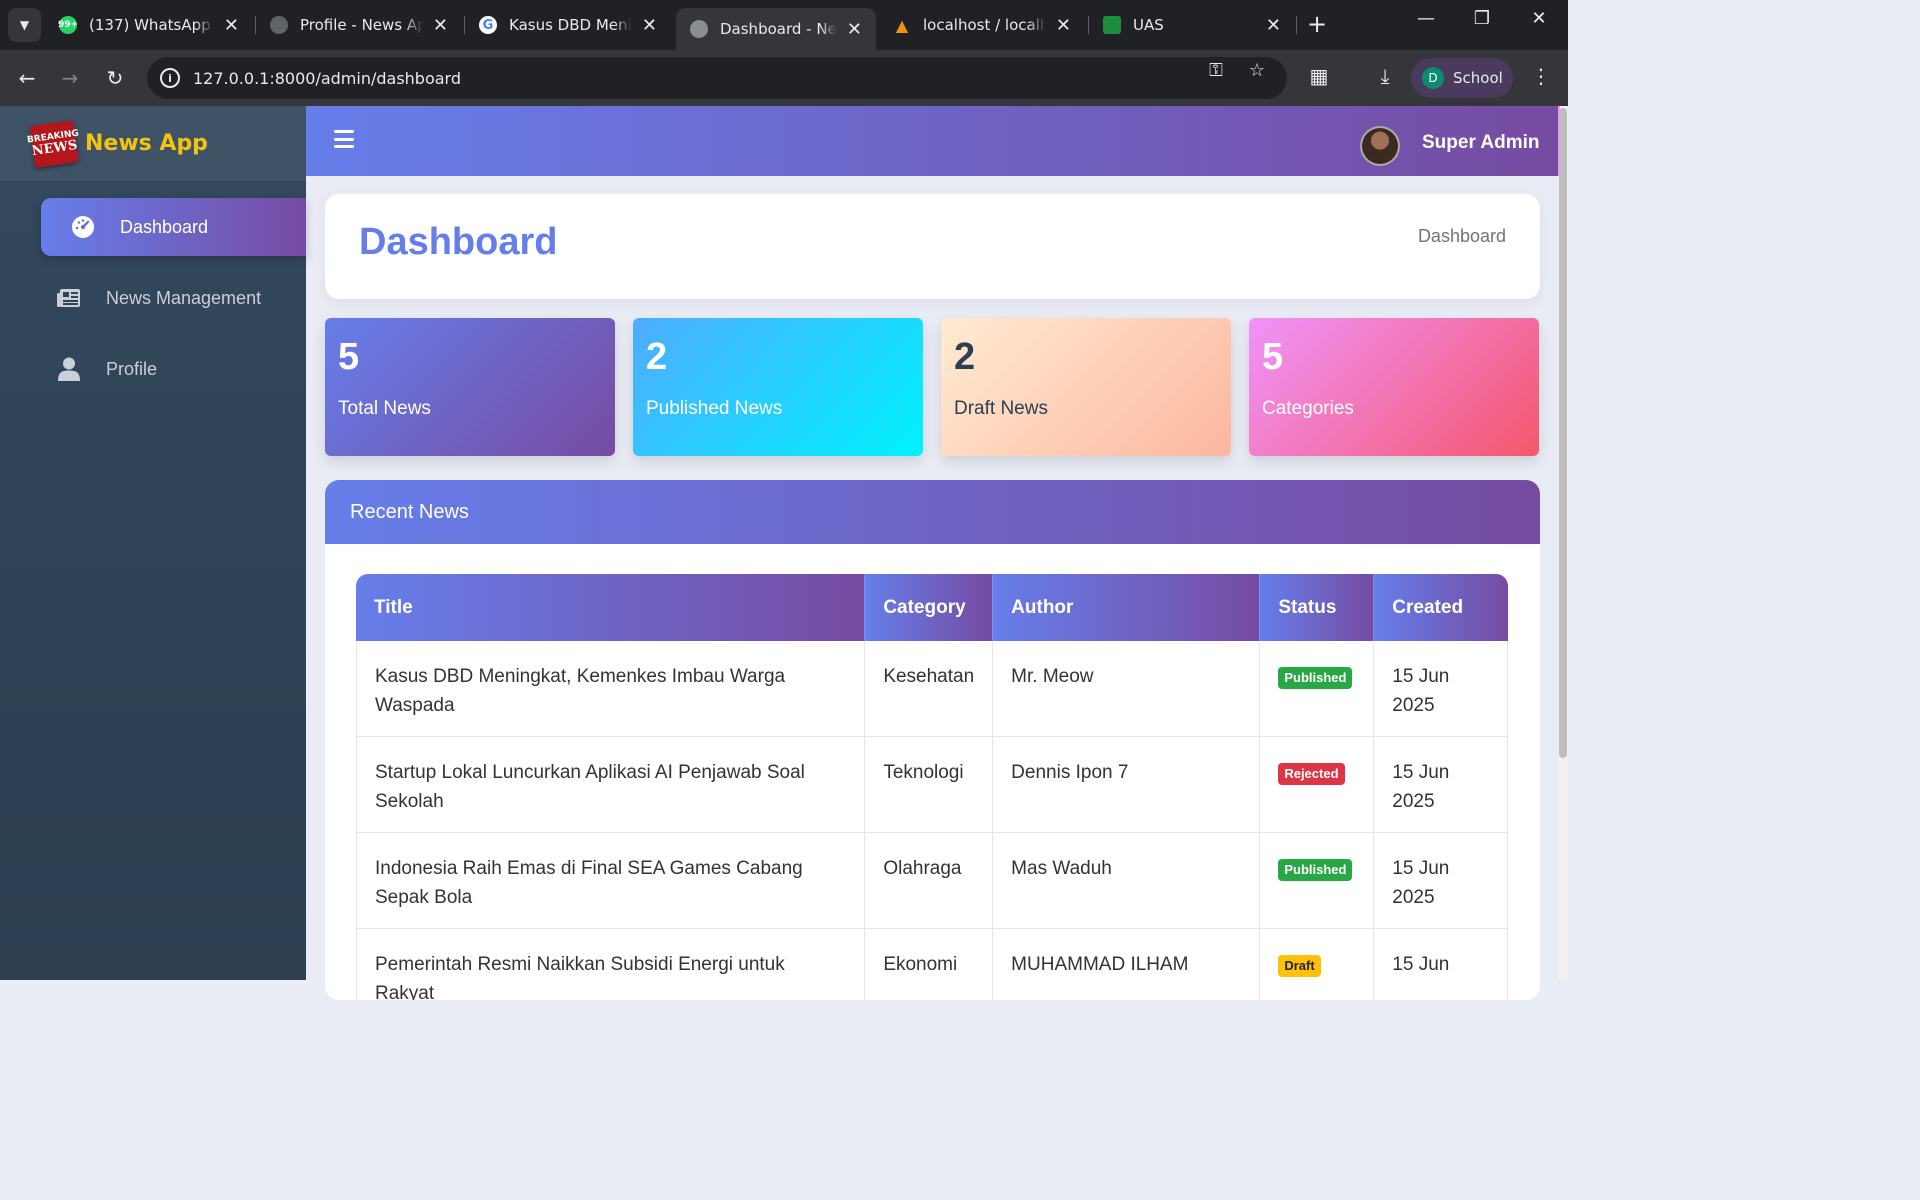 The image size is (1920, 1200). What do you see at coordinates (1192, 25) in the screenshot?
I see `tab-uas: UAS ✕` at bounding box center [1192, 25].